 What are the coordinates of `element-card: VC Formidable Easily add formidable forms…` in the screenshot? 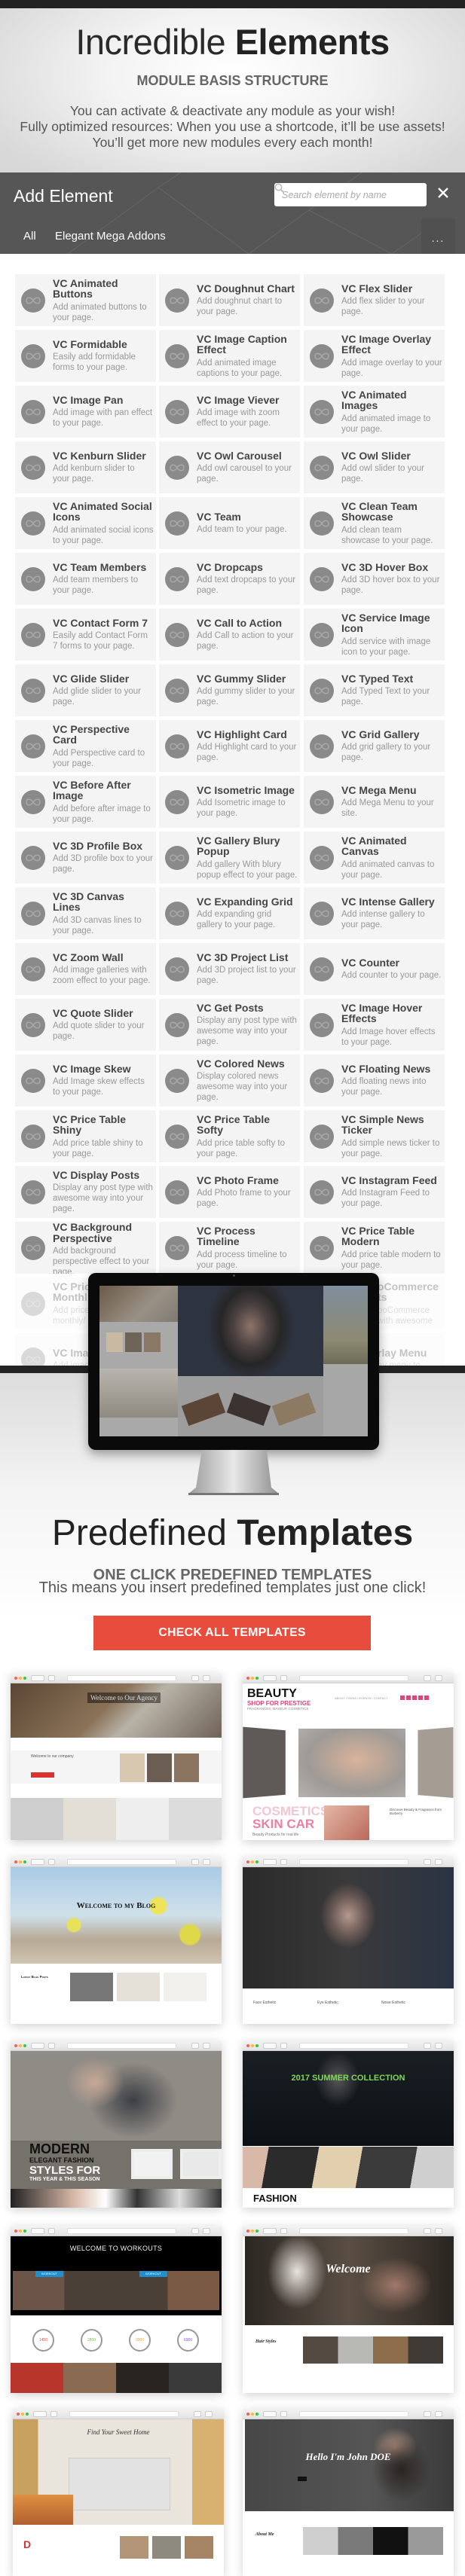 It's located at (85, 356).